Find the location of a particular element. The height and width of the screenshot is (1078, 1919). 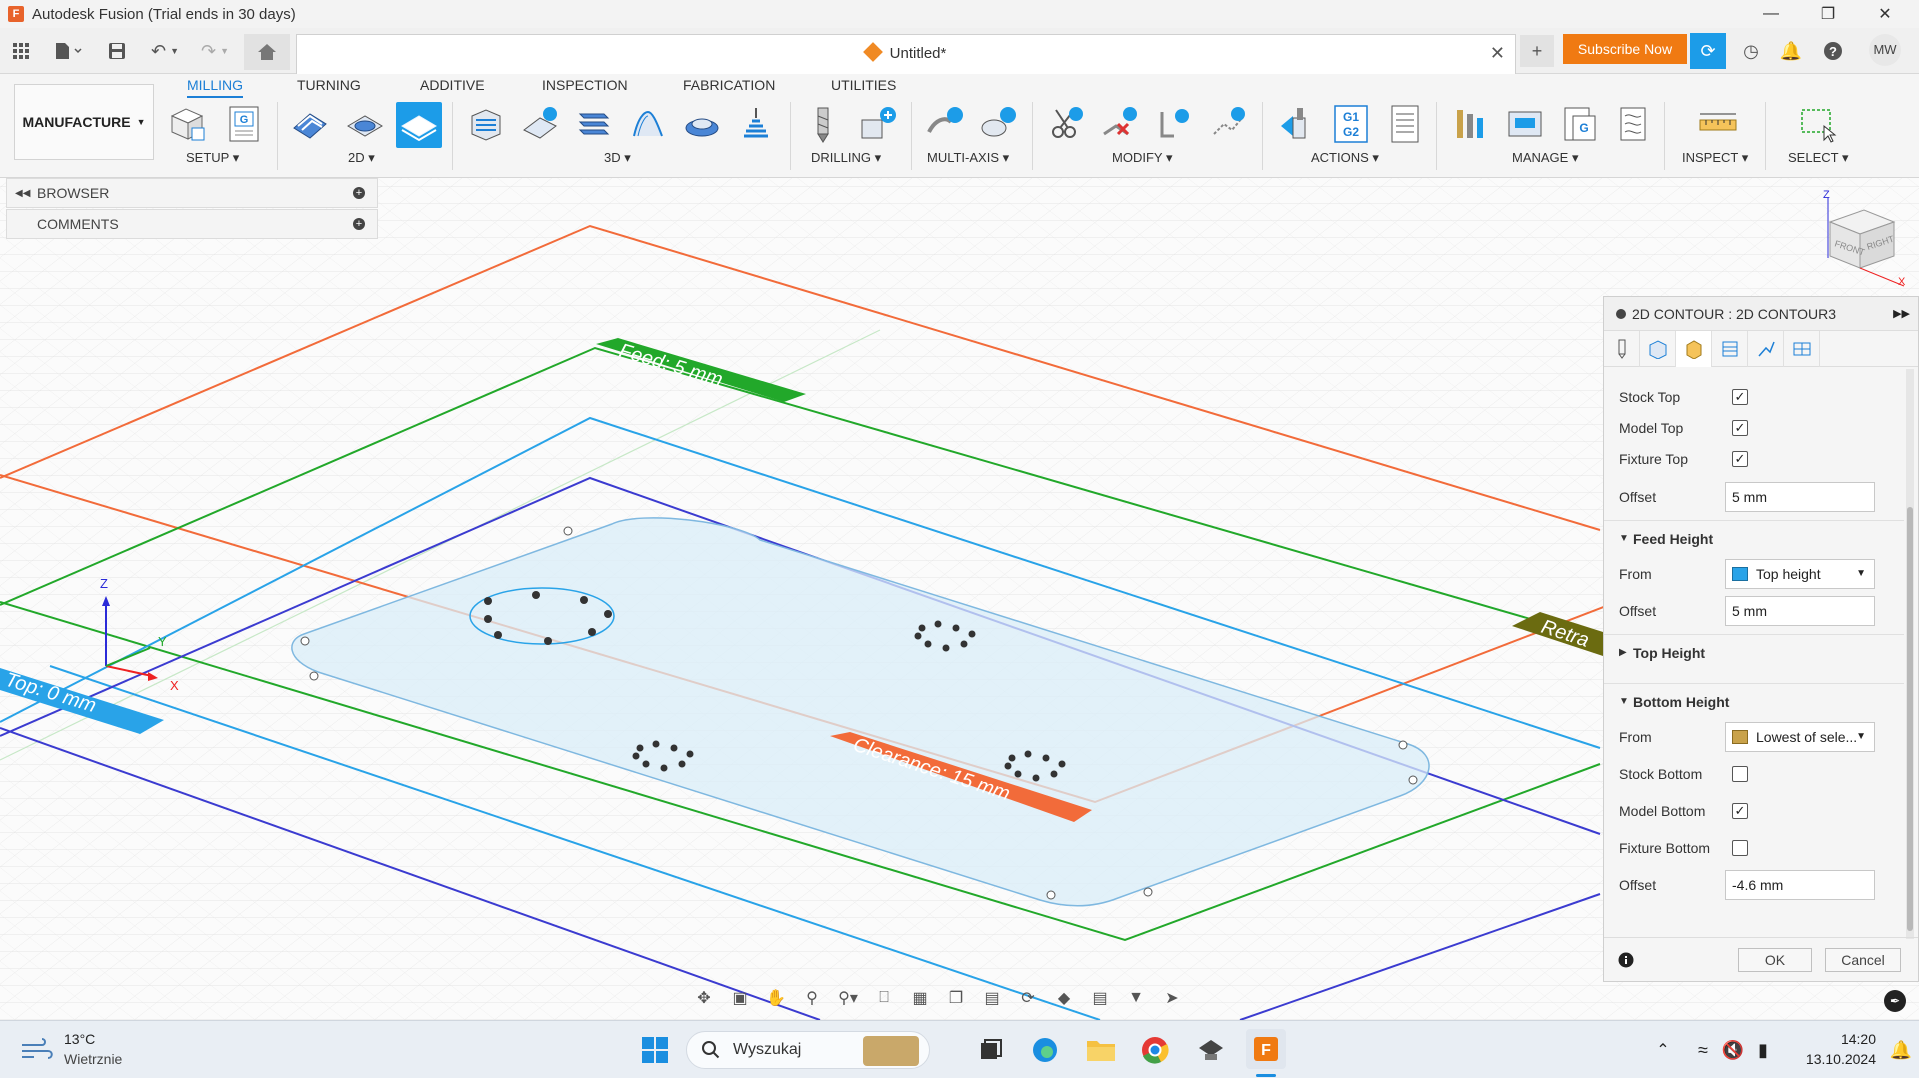

feedback-icon: ✒ is located at coordinates (1895, 1001).